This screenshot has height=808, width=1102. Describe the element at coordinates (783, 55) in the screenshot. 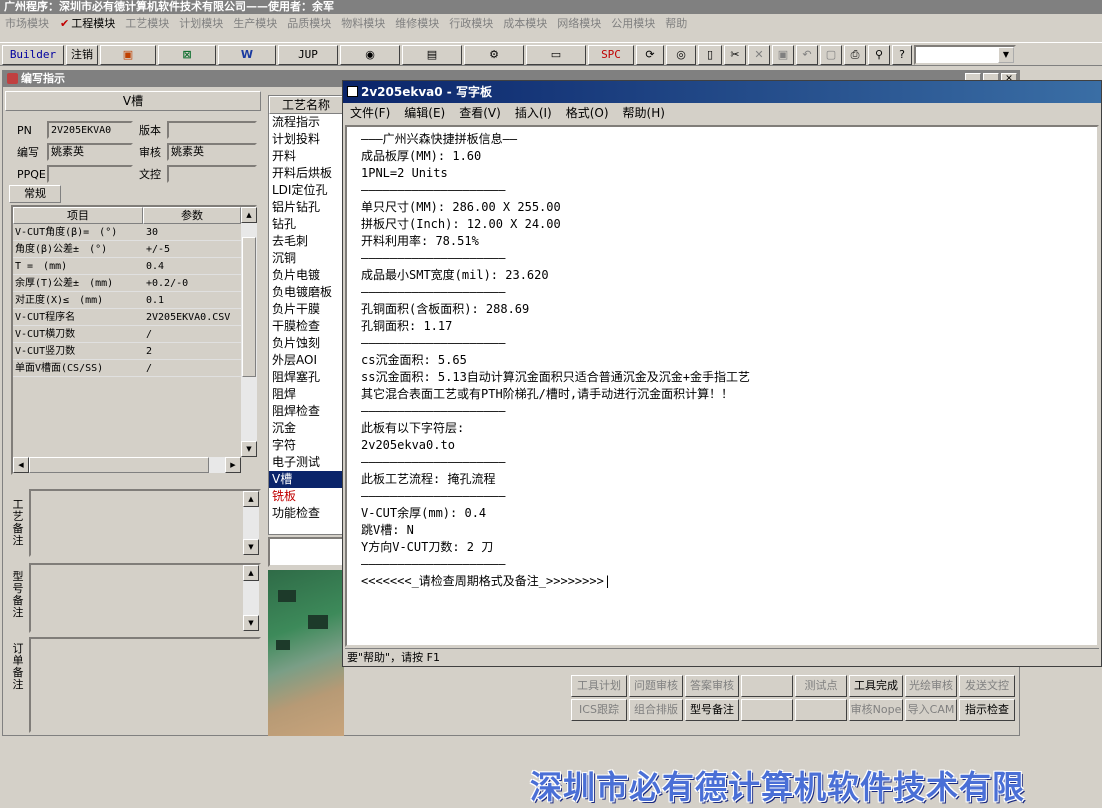

I see `save-icon: ▣` at that location.